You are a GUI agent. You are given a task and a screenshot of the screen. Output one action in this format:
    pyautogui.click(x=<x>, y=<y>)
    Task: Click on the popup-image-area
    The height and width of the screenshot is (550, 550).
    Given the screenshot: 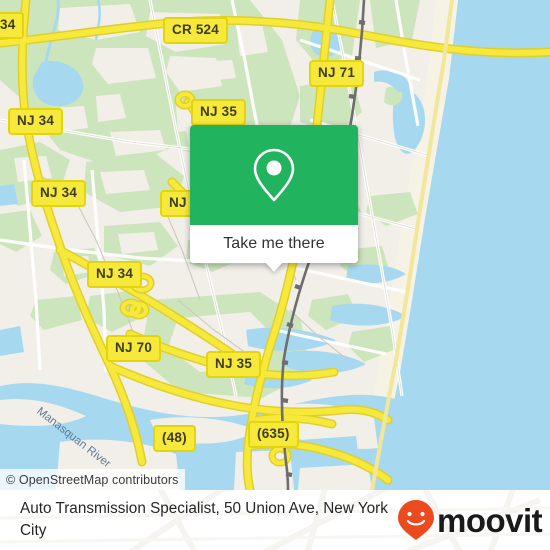 What is the action you would take?
    pyautogui.click(x=274, y=175)
    